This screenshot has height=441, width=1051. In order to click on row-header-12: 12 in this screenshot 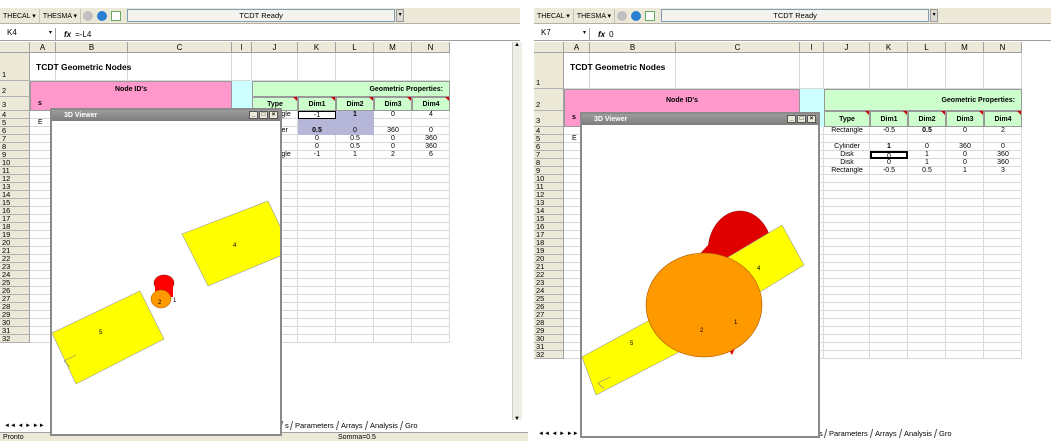, I will do `click(15, 179)`.